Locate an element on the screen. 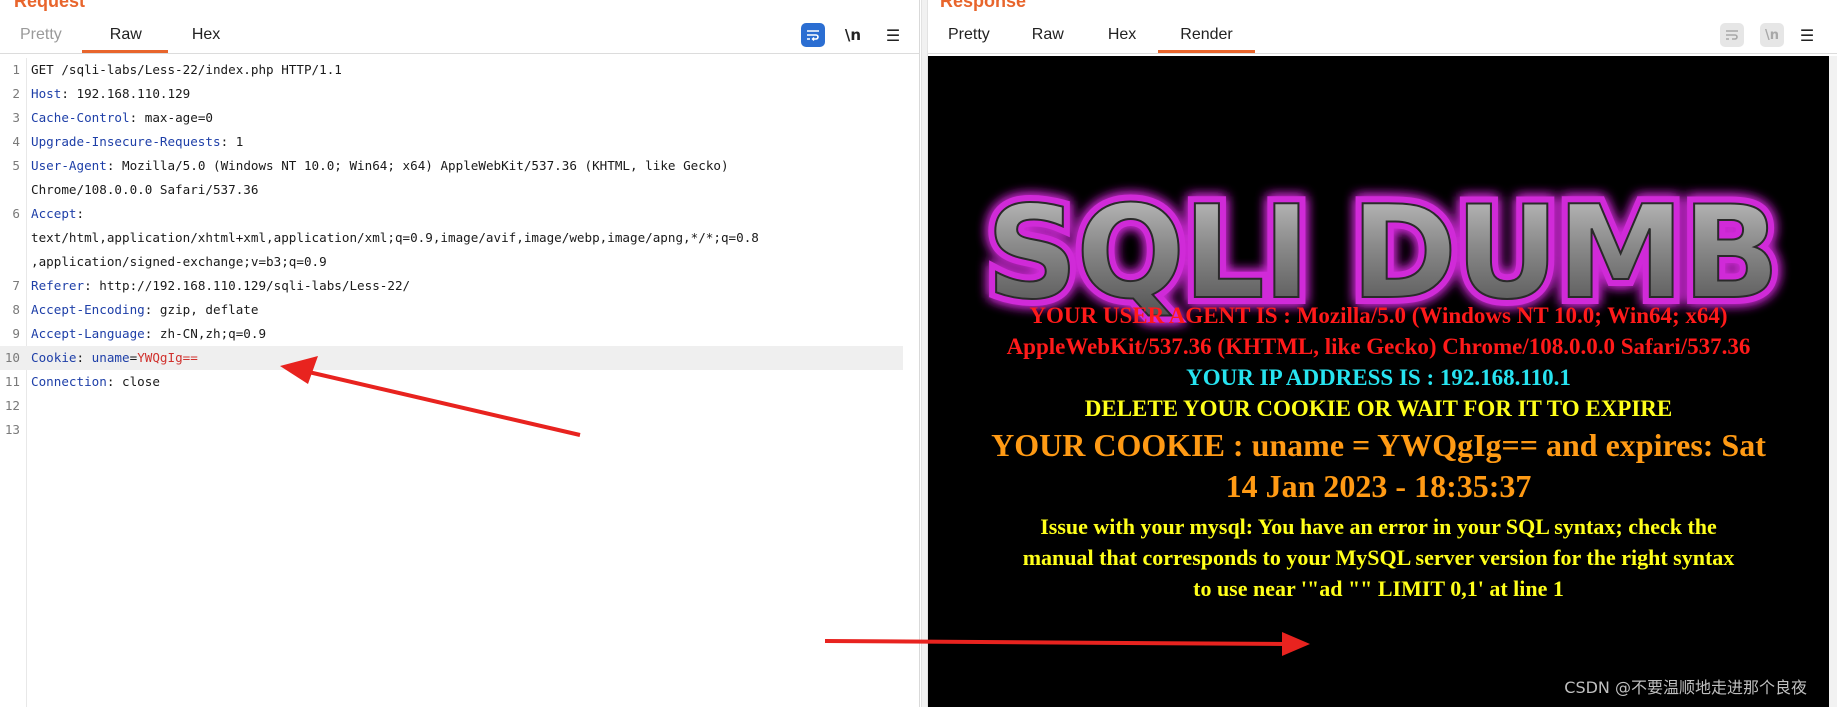  response-show-newlines-button: \n is located at coordinates (1772, 35).